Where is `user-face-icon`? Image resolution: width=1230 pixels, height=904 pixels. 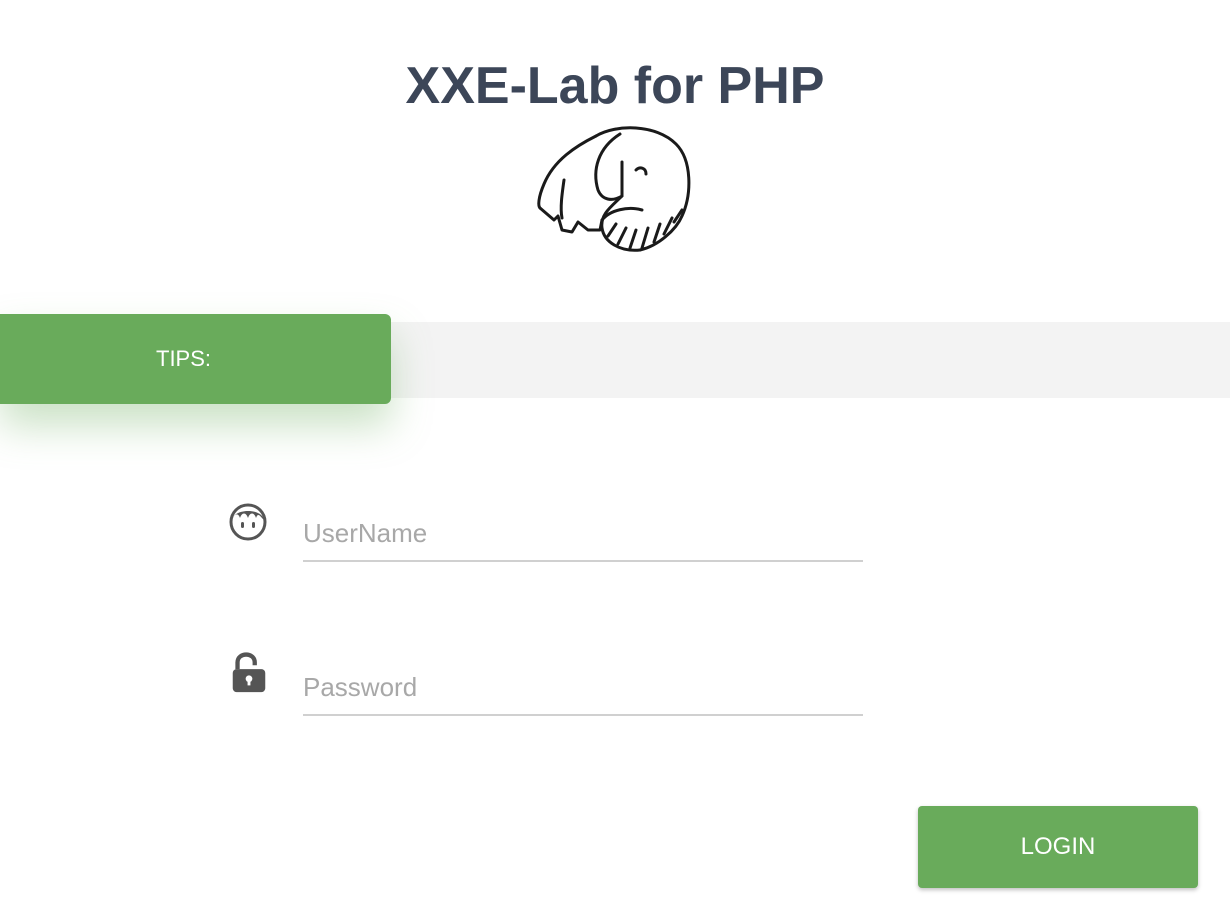 user-face-icon is located at coordinates (248, 522).